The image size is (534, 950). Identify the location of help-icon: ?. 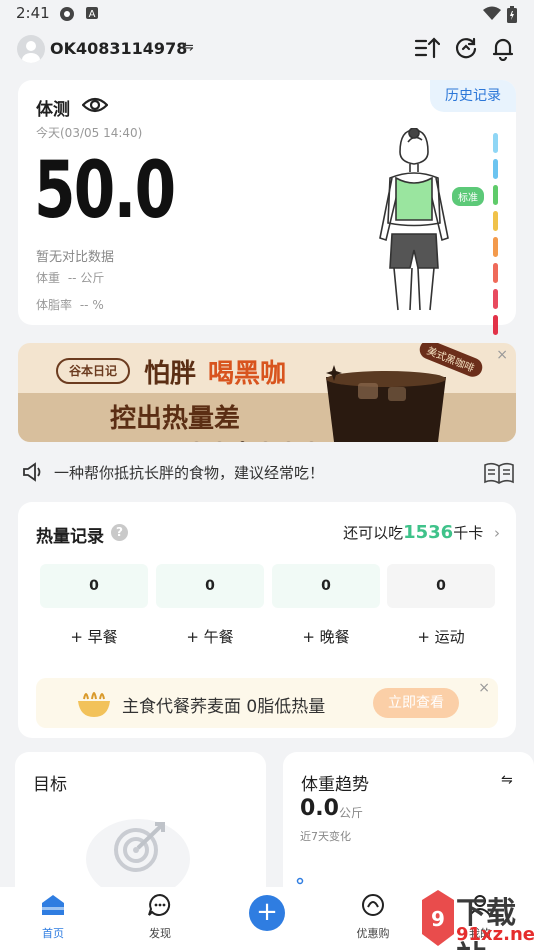
(119, 532).